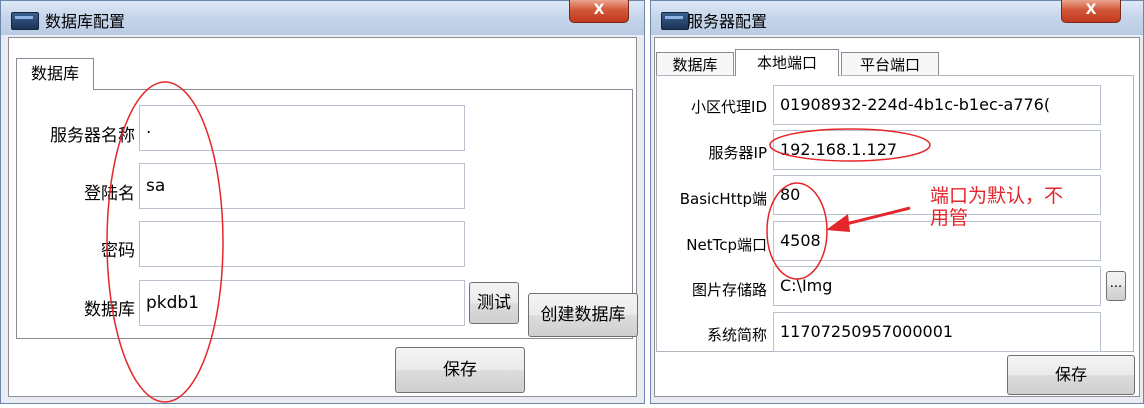  What do you see at coordinates (583, 315) in the screenshot?
I see `create-database-button: 创建数据库` at bounding box center [583, 315].